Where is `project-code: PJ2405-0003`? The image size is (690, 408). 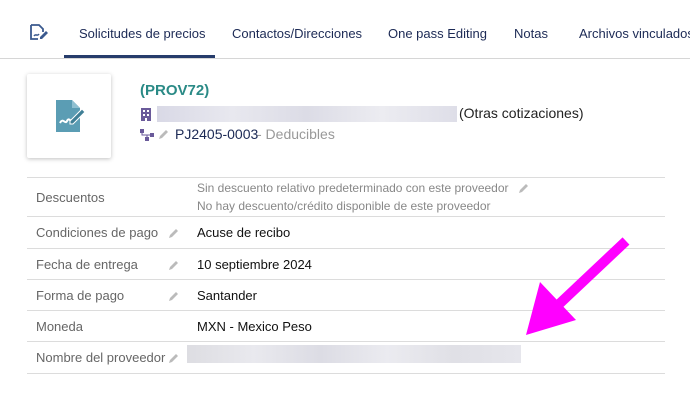 project-code: PJ2405-0003 is located at coordinates (216, 134).